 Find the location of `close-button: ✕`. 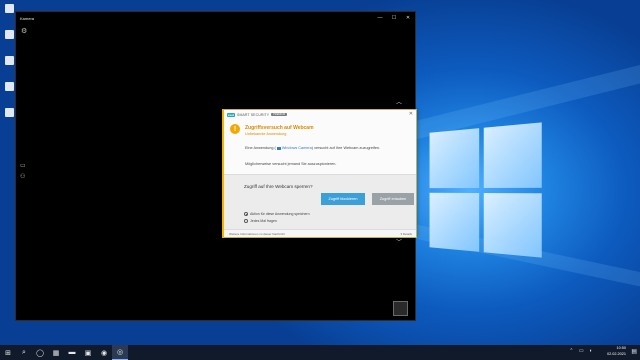

close-button: ✕ is located at coordinates (408, 18).